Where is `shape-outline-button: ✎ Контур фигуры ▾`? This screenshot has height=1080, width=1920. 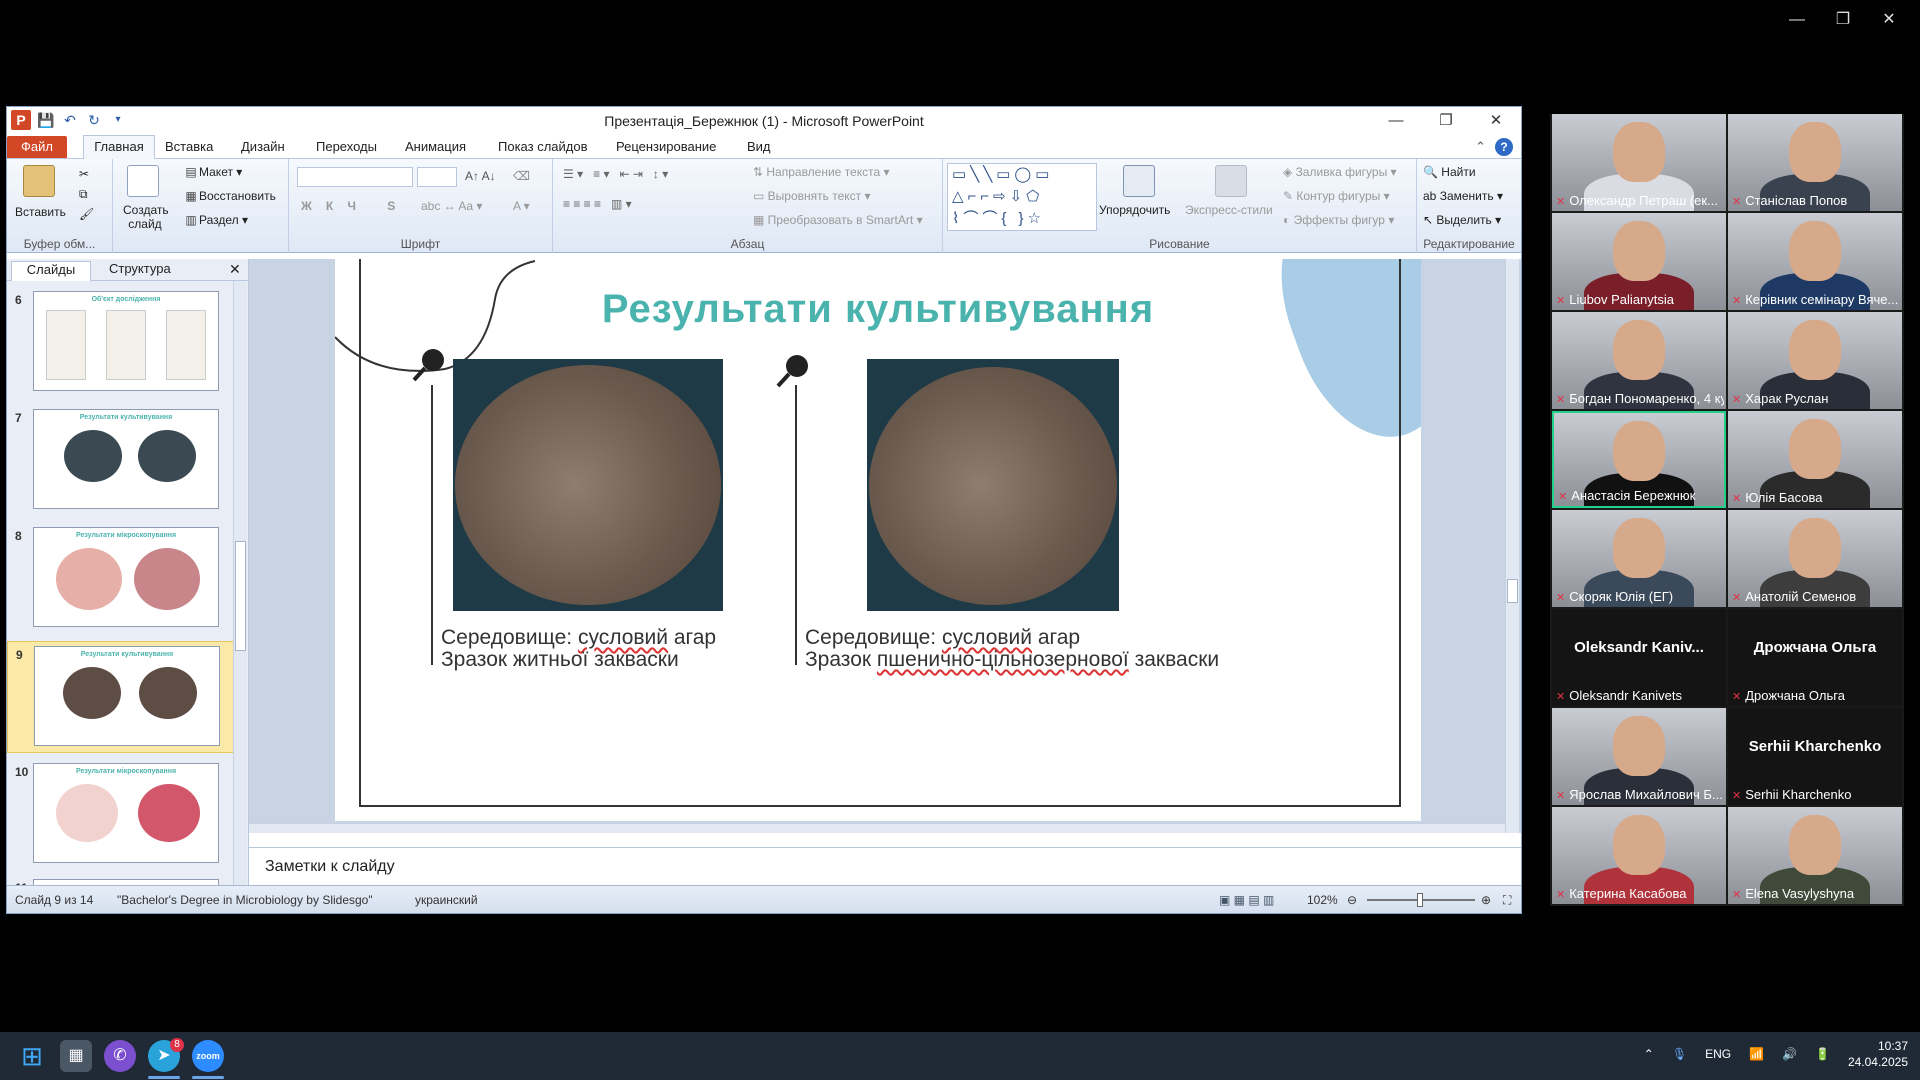 shape-outline-button: ✎ Контур фигуры ▾ is located at coordinates (1336, 196).